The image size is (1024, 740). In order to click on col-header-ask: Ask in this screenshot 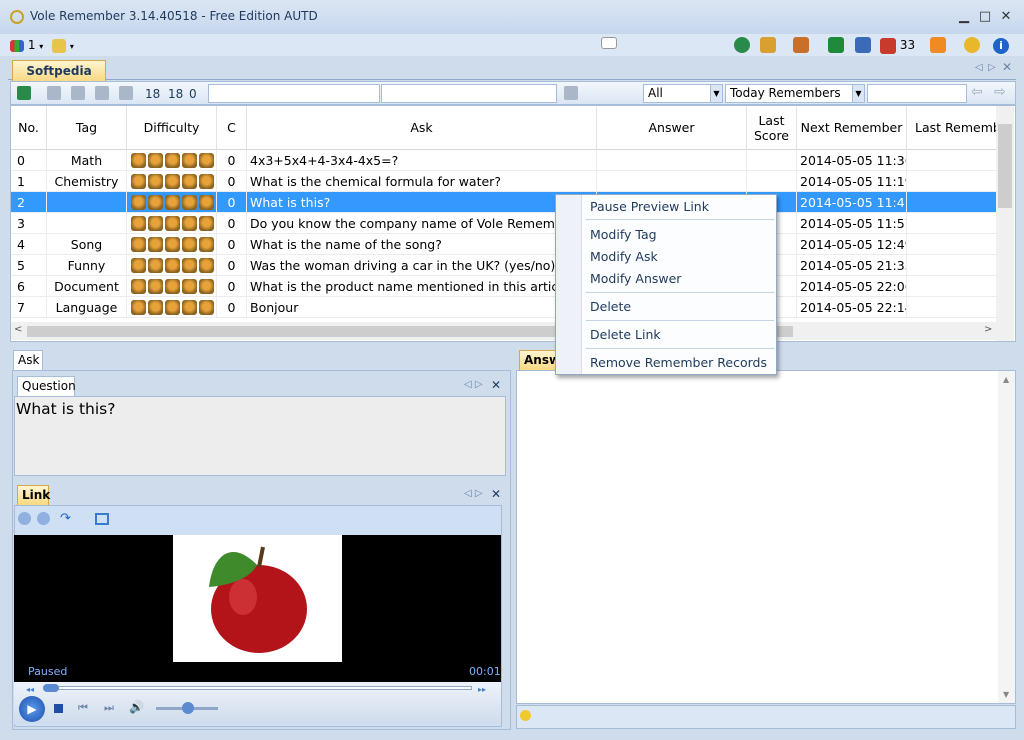, I will do `click(422, 128)`.